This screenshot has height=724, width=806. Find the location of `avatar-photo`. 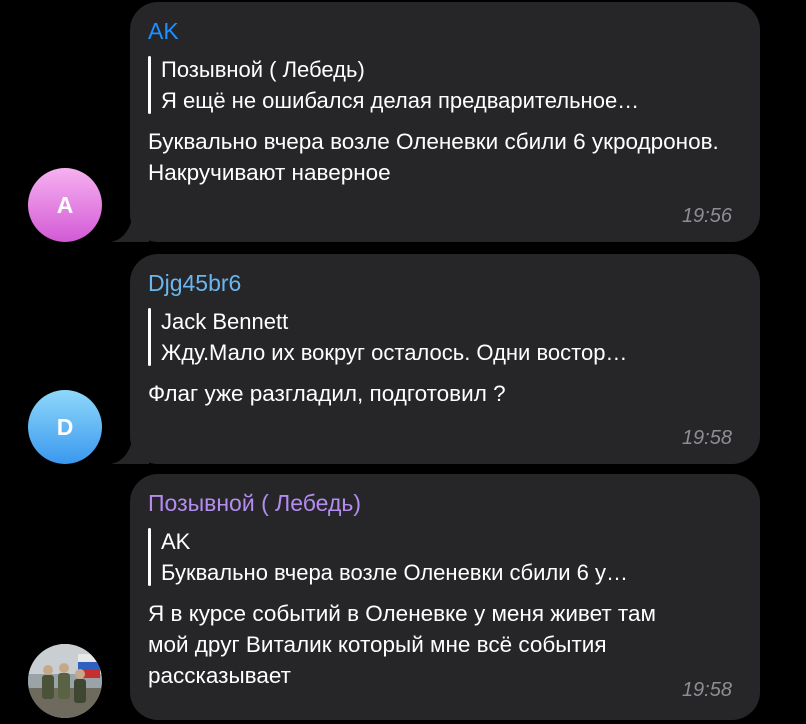

avatar-photo is located at coordinates (65, 681).